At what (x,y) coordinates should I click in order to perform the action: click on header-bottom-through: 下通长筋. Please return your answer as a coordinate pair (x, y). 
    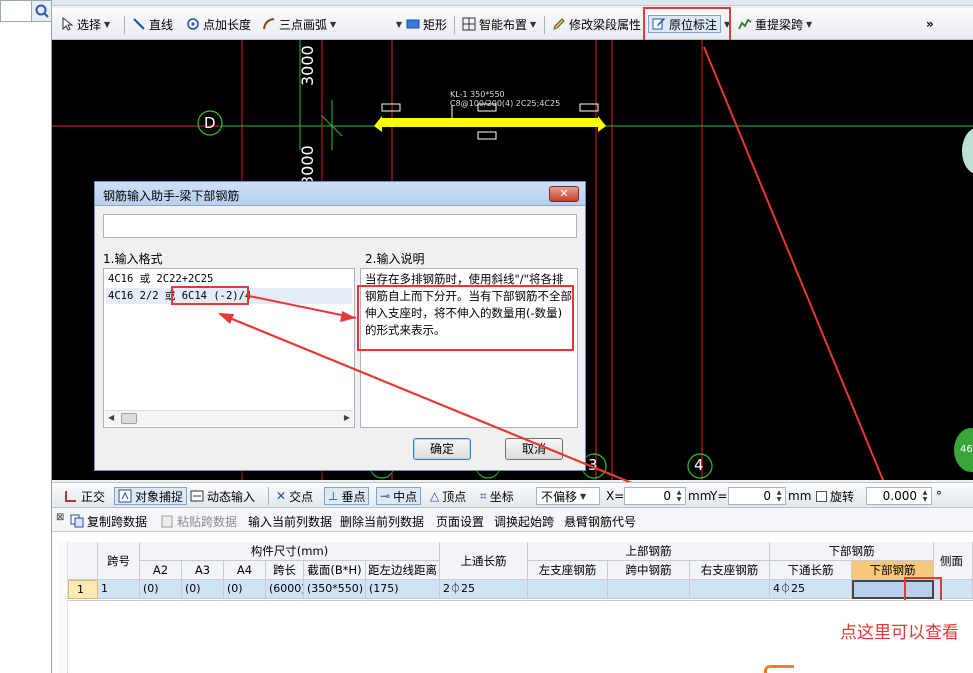
    Looking at the image, I should click on (811, 570).